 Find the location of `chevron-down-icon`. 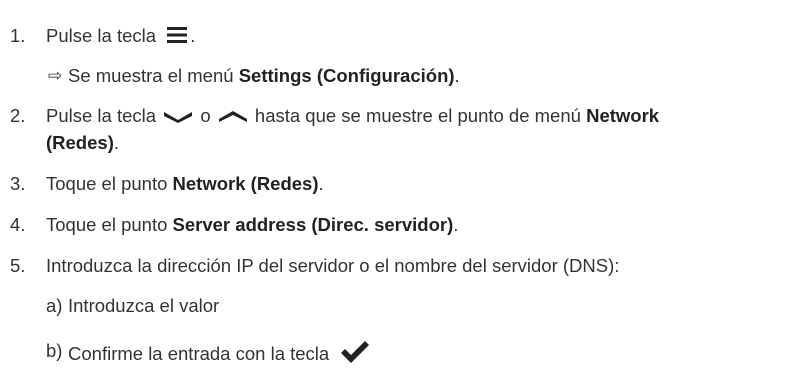

chevron-down-icon is located at coordinates (178, 118).